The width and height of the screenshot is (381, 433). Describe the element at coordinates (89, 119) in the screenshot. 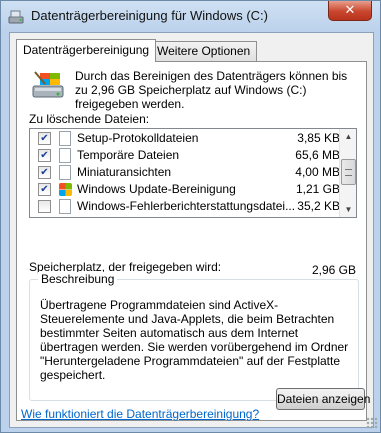

I see `files-label: Zu löschende Dateien:` at that location.